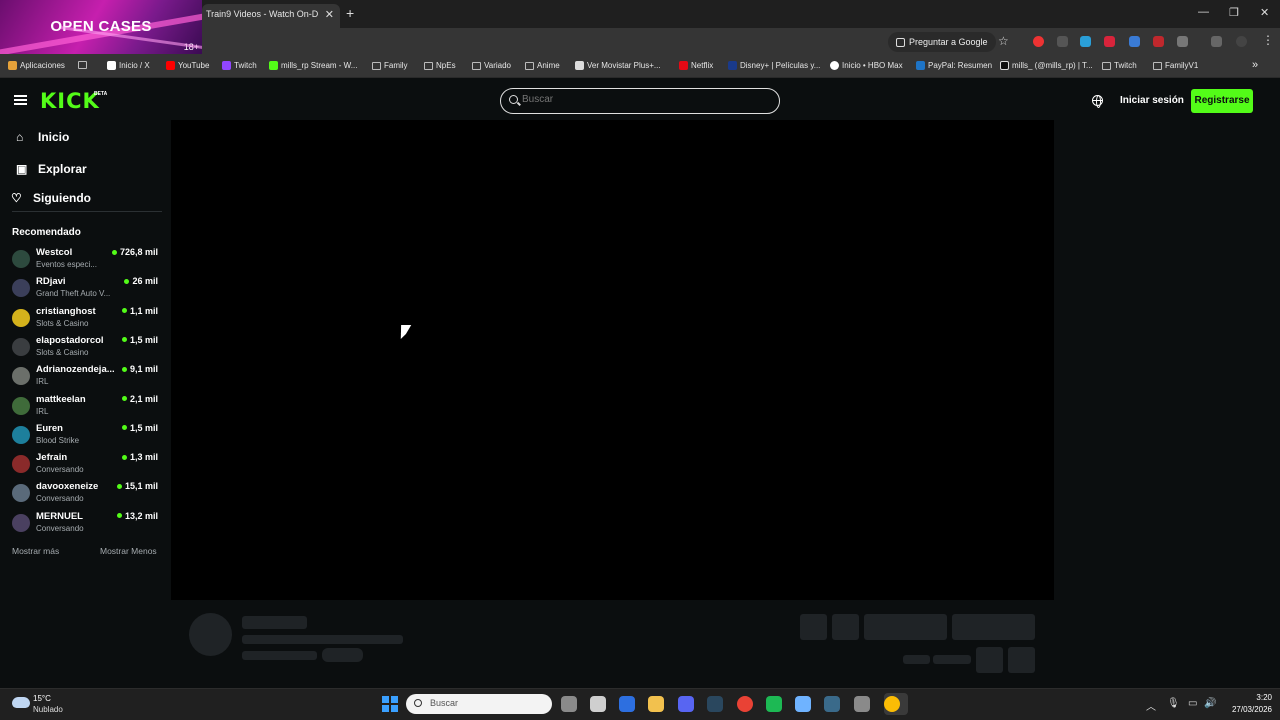 This screenshot has width=1280, height=720. What do you see at coordinates (350, 13) in the screenshot?
I see `new-tab-button: +` at bounding box center [350, 13].